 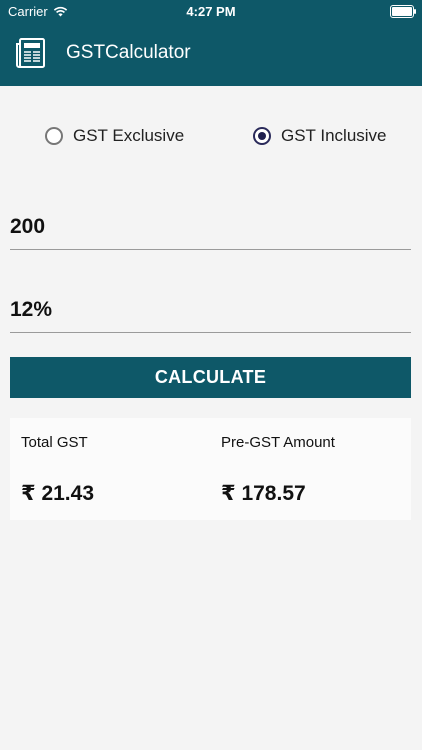 I want to click on status-bar: Carrier 4:27 PM, so click(x=211, y=11).